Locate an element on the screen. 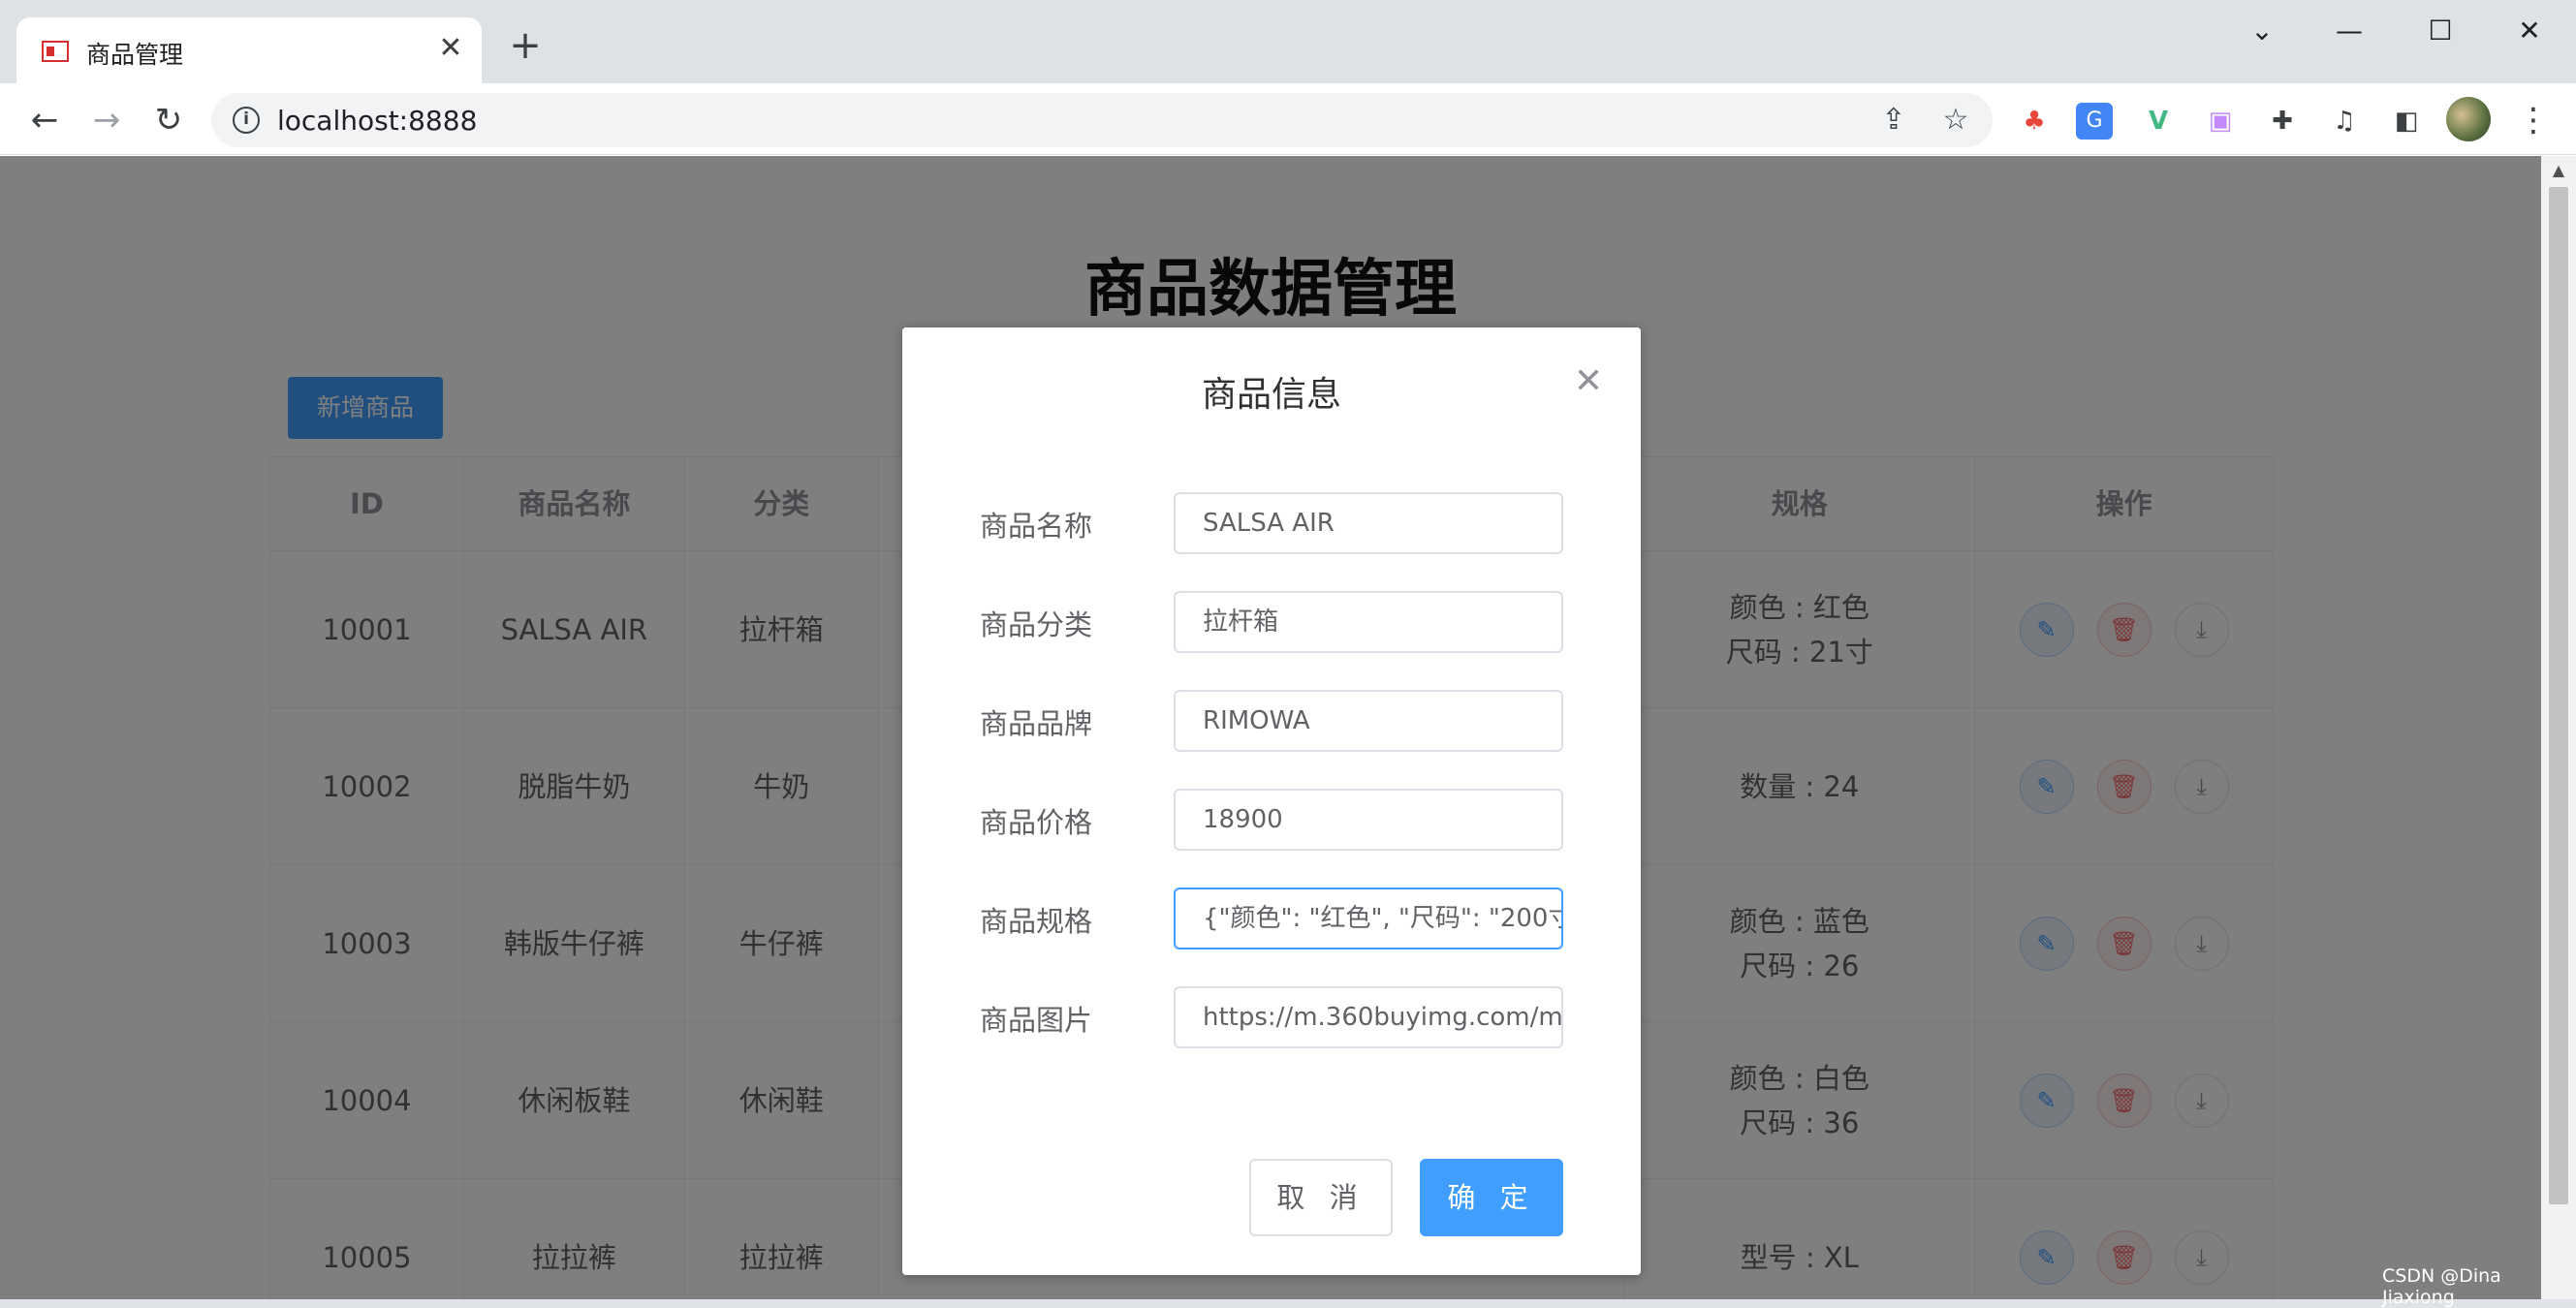  form-label: 商品规格 is located at coordinates (1036, 921).